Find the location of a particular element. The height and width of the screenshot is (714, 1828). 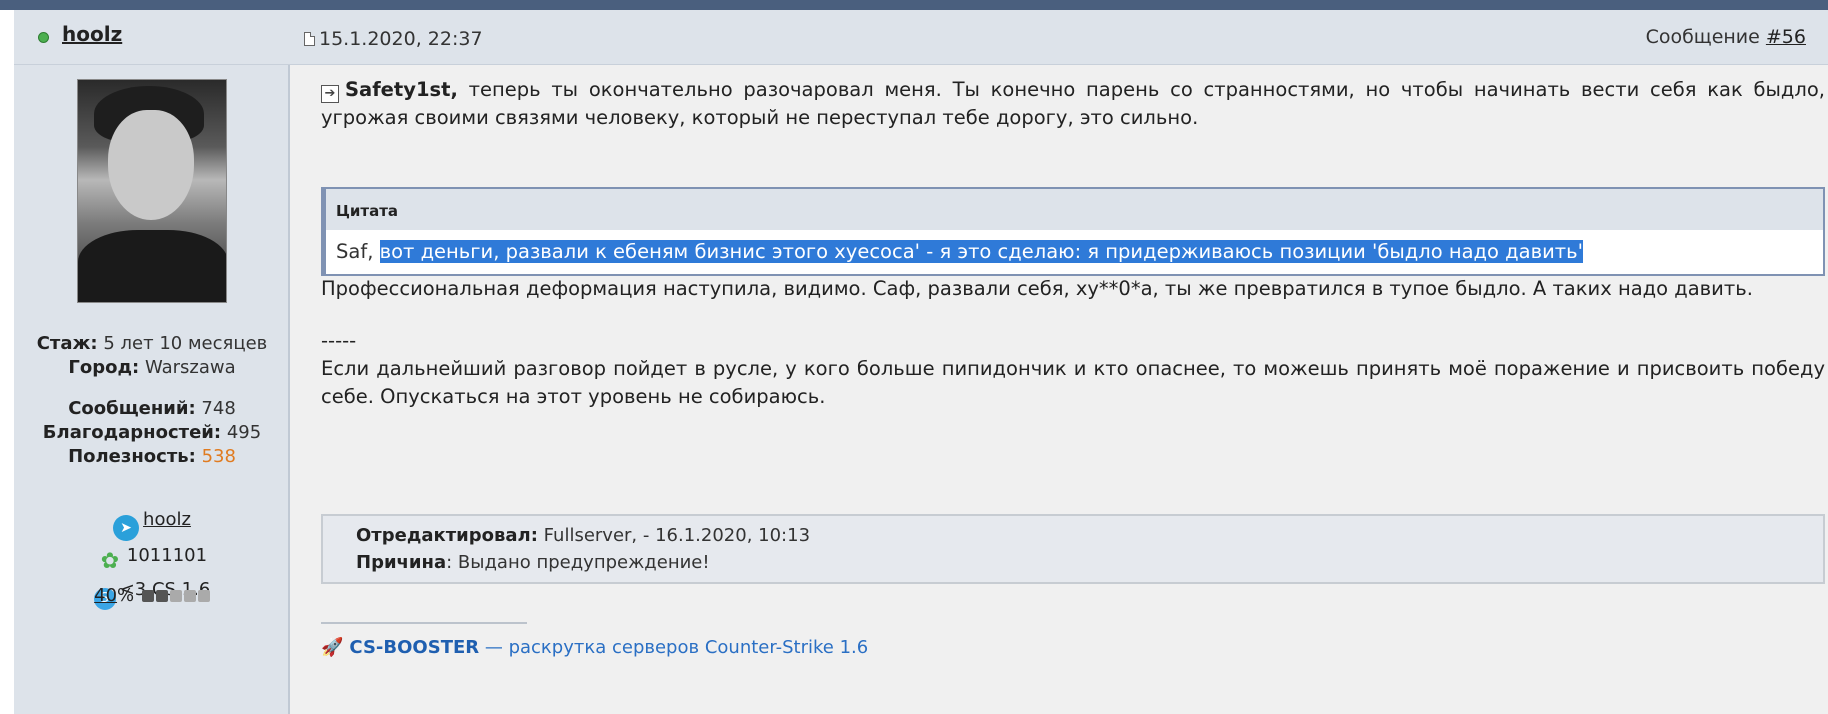

document-icon is located at coordinates (309, 39).